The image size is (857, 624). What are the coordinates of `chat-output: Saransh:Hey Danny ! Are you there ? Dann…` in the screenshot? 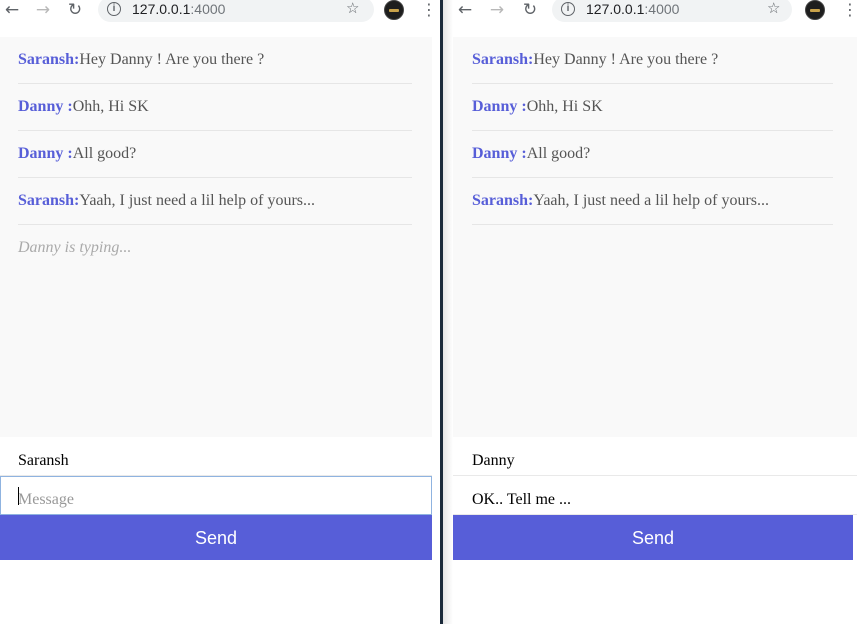 It's located at (652, 131).